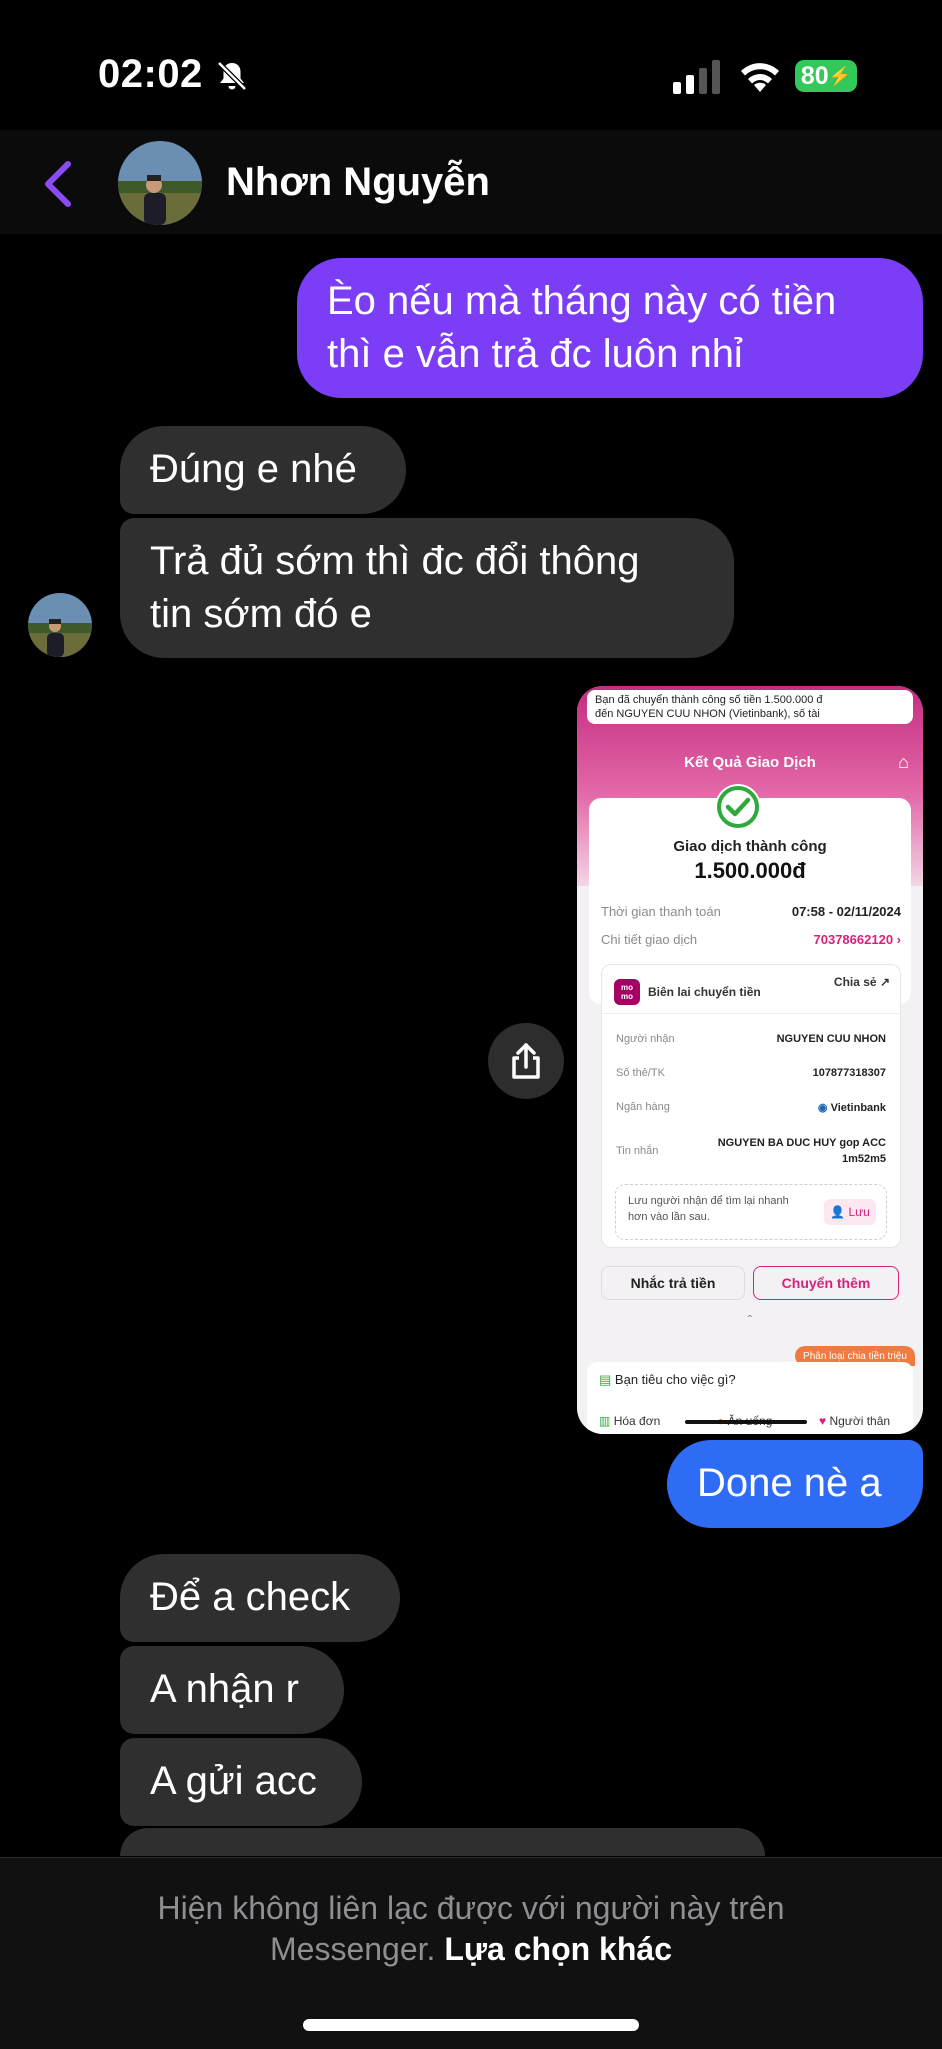  Describe the element at coordinates (751, 1073) in the screenshot. I see `detail-row: Số thẻ/TK 107877318307` at that location.